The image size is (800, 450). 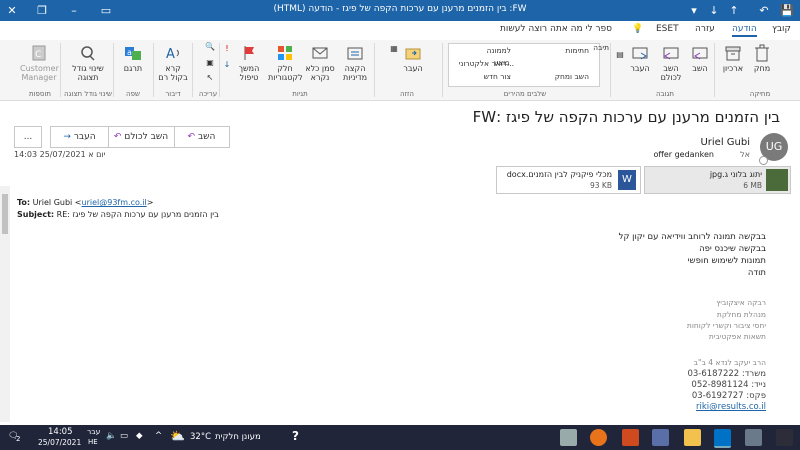 I want to click on windows-start-icon, so click(x=784, y=437).